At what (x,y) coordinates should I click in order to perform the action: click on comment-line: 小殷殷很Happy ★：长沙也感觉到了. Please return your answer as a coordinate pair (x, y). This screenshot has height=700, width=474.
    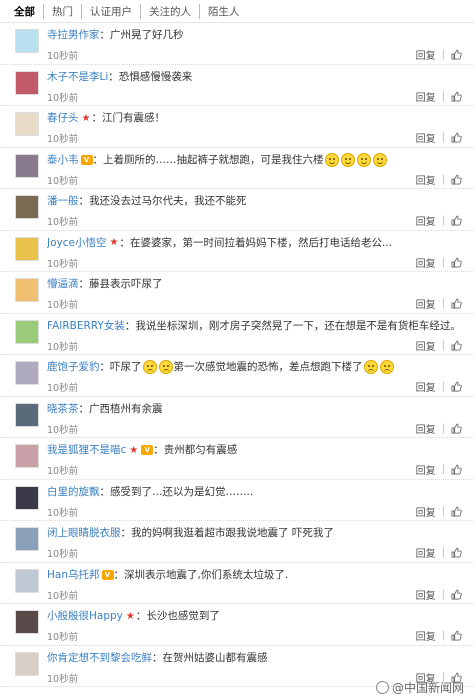
    Looking at the image, I should click on (257, 616).